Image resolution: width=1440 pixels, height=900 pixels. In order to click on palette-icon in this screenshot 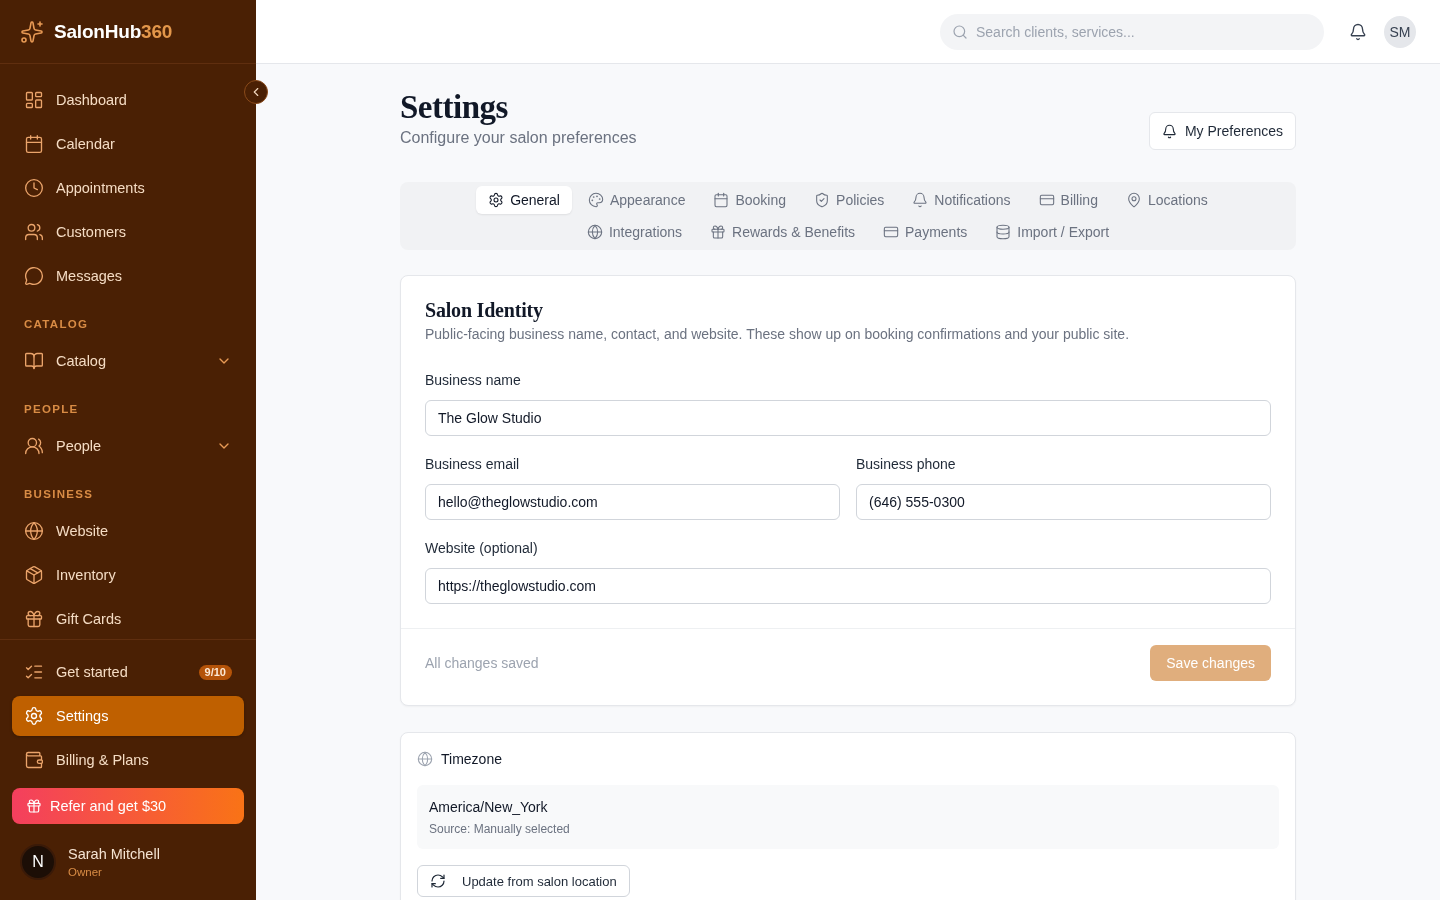, I will do `click(595, 200)`.